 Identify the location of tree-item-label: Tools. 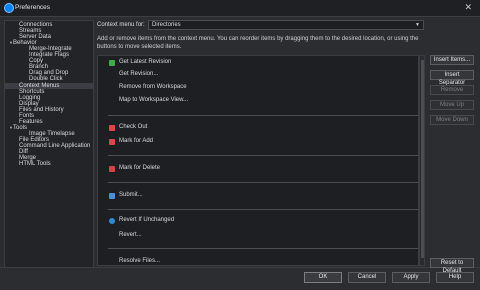
(20, 127).